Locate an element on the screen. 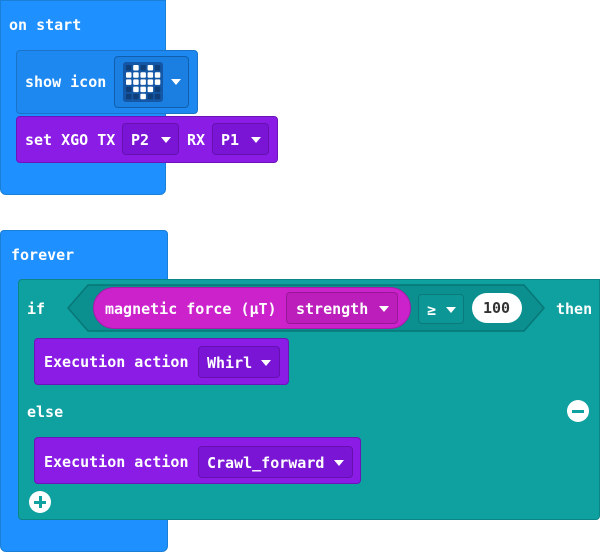 This screenshot has height=552, width=600. set-xgo-label: set XGO TX is located at coordinates (70, 140).